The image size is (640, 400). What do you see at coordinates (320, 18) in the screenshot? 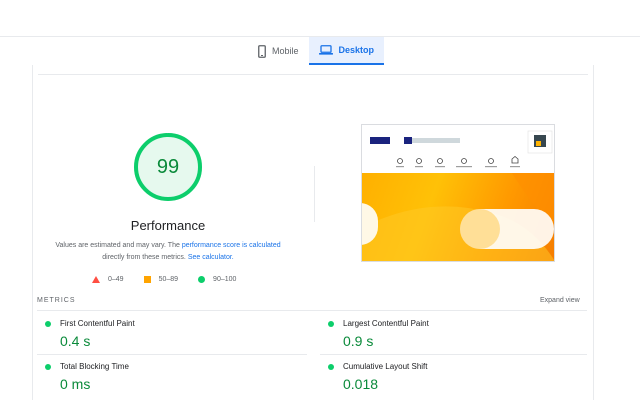
I see `top-bar` at bounding box center [320, 18].